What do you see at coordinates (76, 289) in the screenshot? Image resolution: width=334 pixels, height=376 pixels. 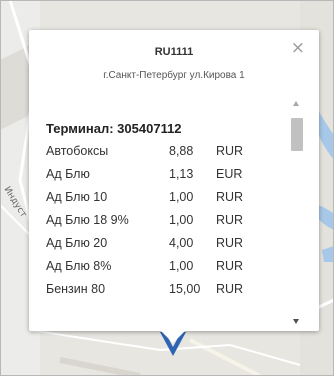 I see `product-name: Бензин 80` at bounding box center [76, 289].